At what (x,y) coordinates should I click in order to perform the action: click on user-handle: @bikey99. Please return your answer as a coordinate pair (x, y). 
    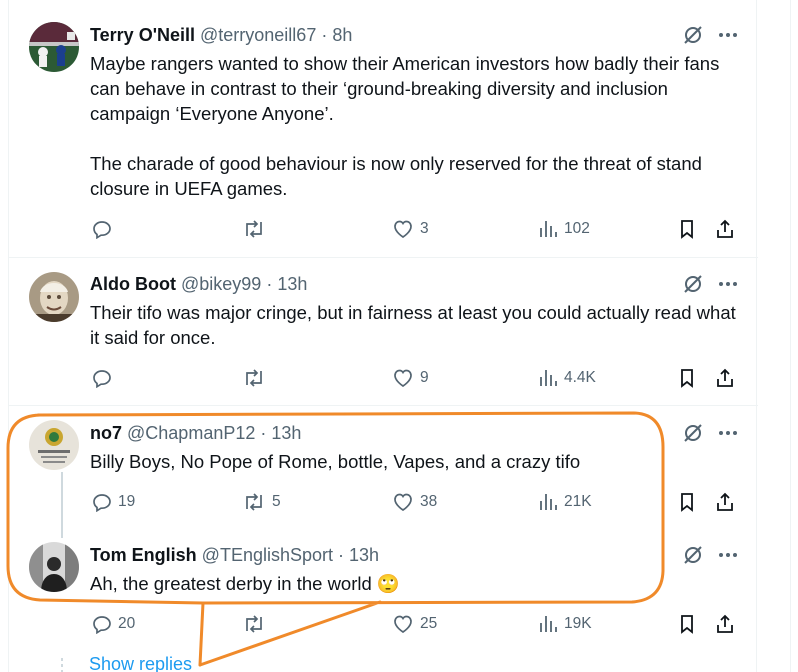
    Looking at the image, I should click on (221, 284).